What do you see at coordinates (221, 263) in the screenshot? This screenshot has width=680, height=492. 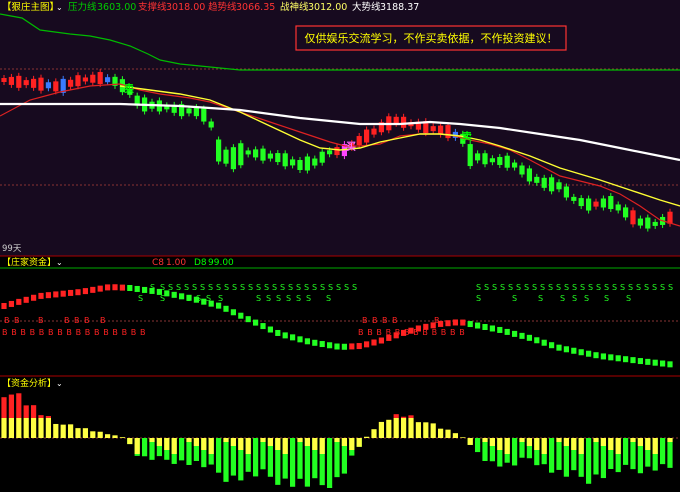 I see `indicator-d8-value: 99.00` at bounding box center [221, 263].